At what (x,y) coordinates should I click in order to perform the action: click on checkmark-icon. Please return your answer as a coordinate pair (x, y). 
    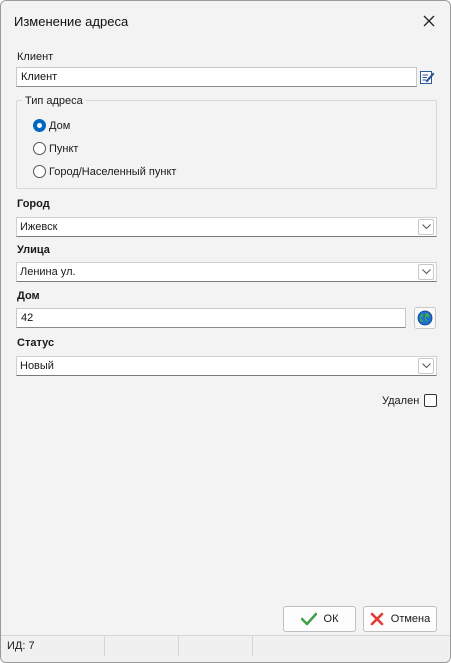
    Looking at the image, I should click on (308, 619).